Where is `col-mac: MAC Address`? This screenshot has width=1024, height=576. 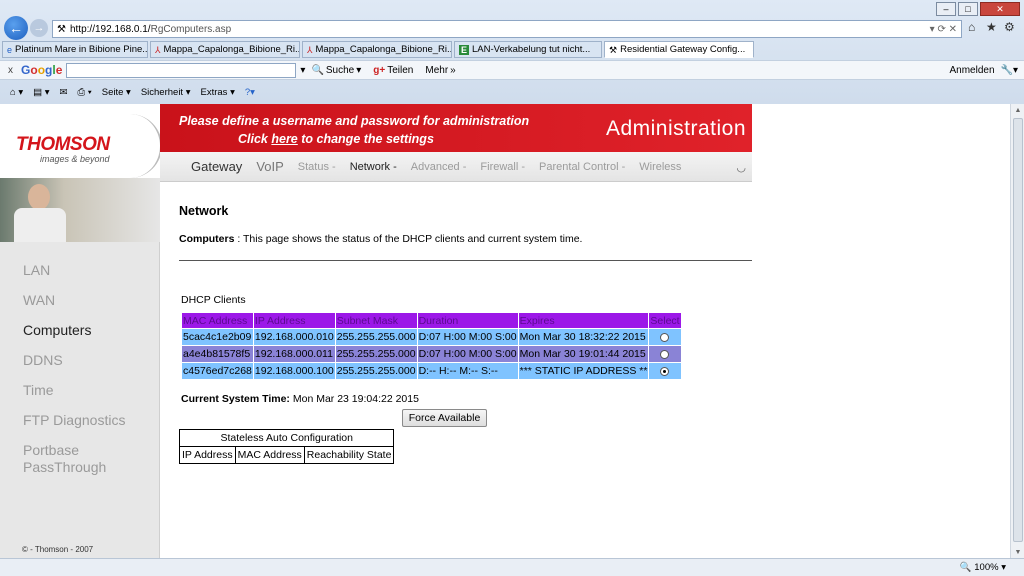 col-mac: MAC Address is located at coordinates (217, 320).